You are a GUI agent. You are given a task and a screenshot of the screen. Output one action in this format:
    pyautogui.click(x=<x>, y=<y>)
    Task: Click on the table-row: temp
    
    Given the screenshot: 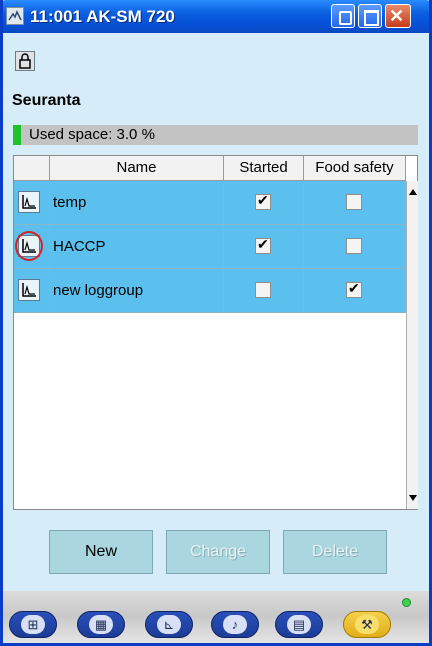 What is the action you would take?
    pyautogui.click(x=210, y=203)
    